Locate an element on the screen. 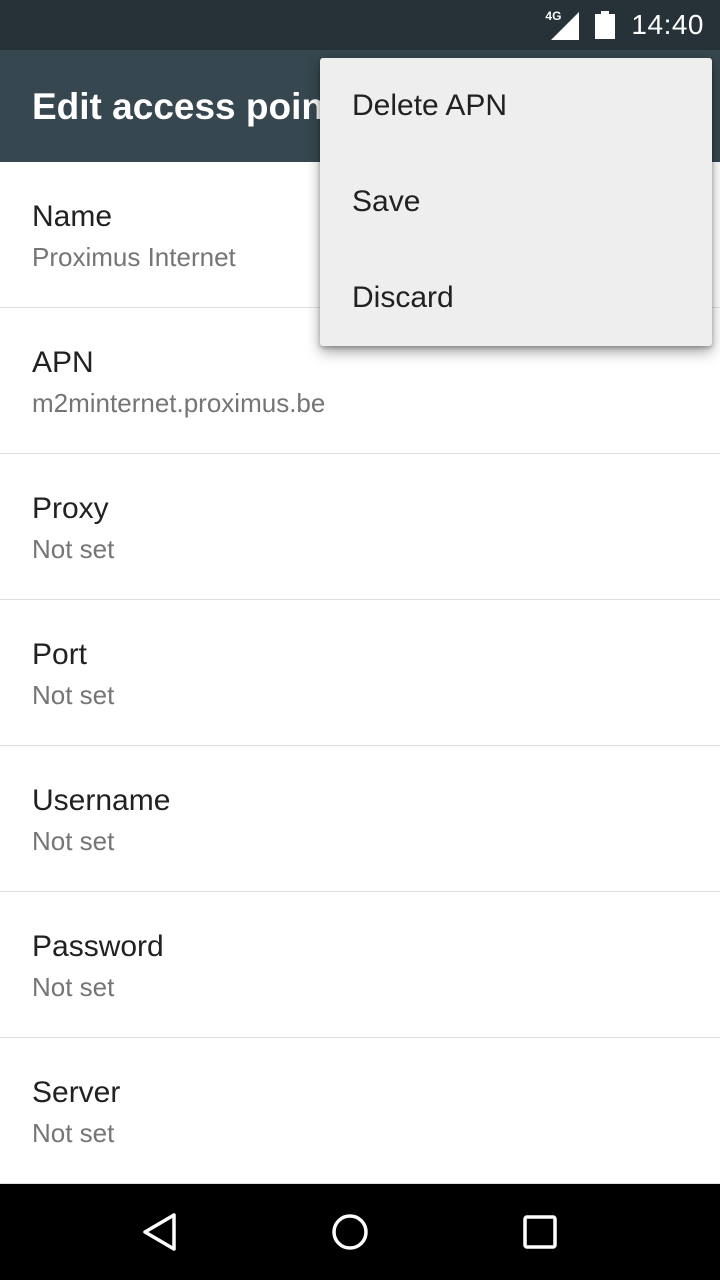  menu-item-save: Save is located at coordinates (516, 202).